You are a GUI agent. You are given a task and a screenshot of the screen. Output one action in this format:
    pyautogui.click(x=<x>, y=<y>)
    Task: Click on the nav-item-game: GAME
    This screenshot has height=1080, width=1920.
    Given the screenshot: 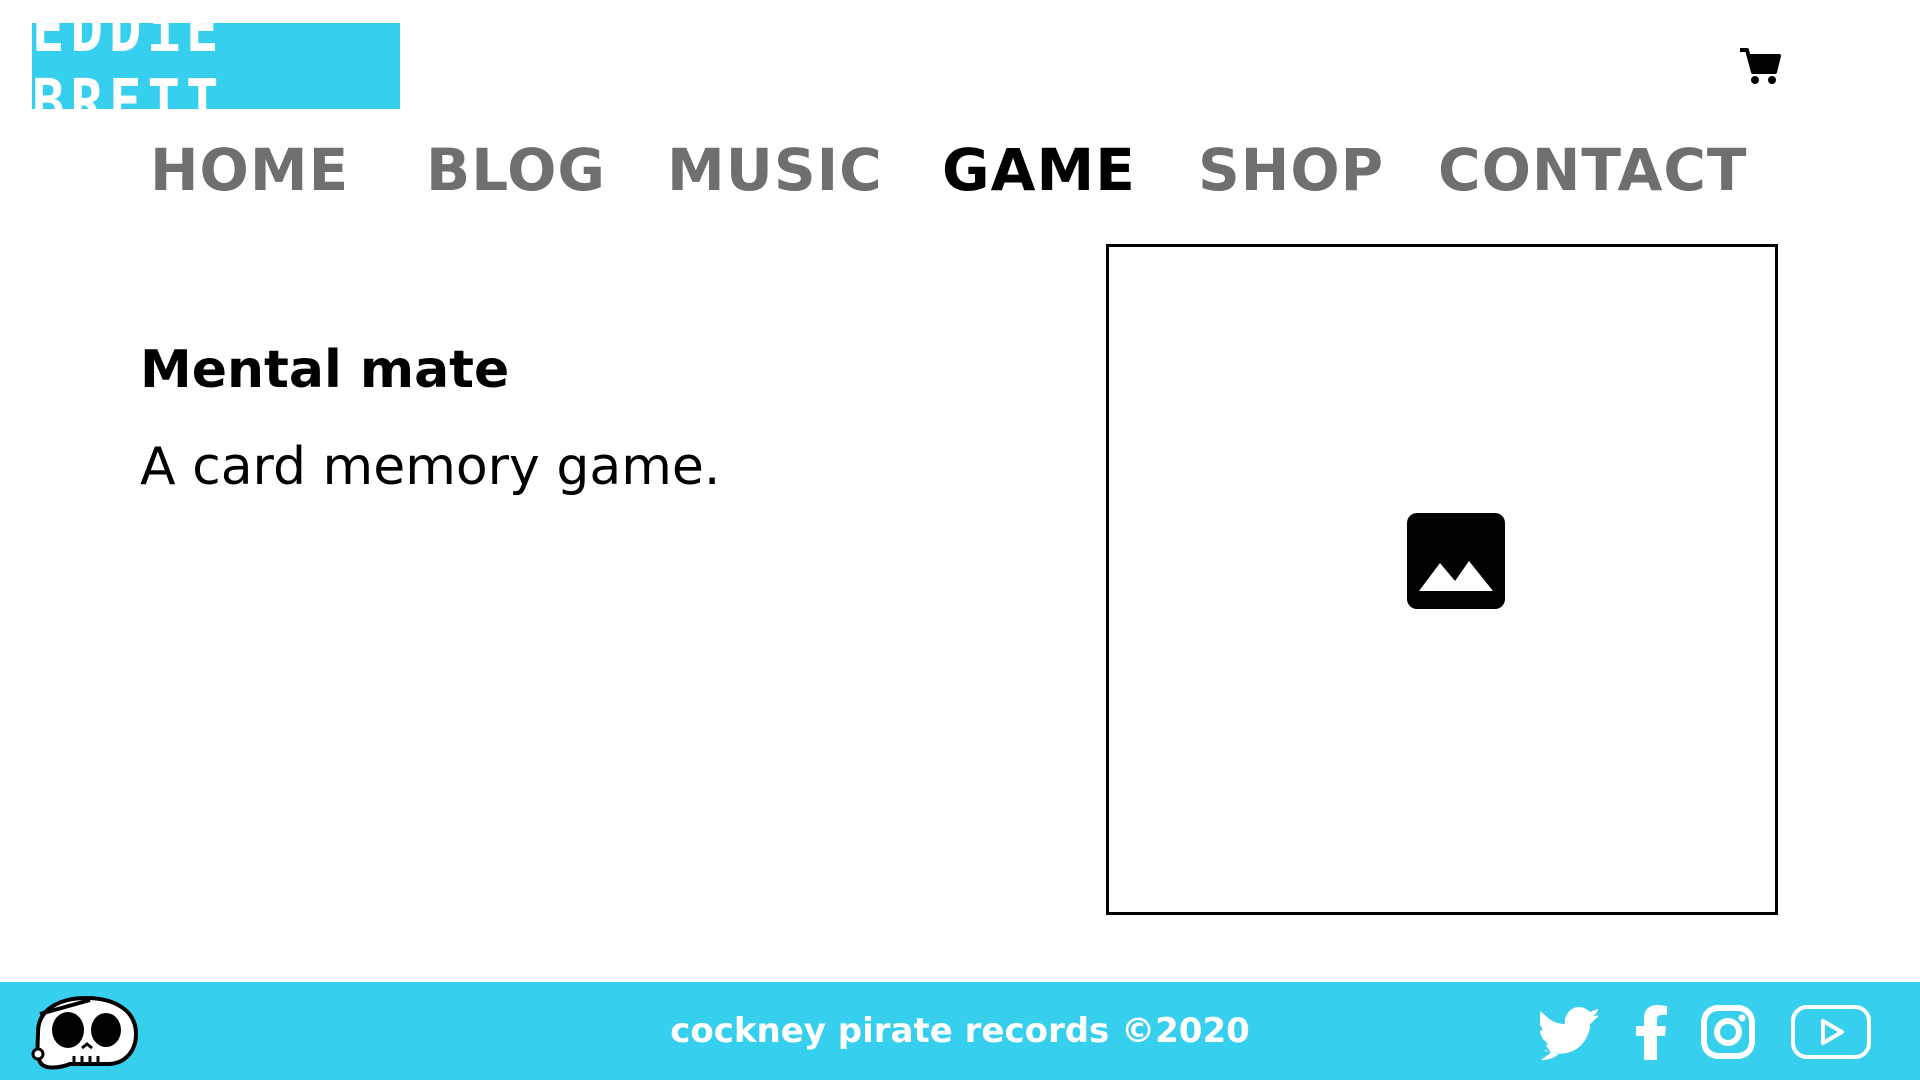 What is the action you would take?
    pyautogui.click(x=1039, y=170)
    